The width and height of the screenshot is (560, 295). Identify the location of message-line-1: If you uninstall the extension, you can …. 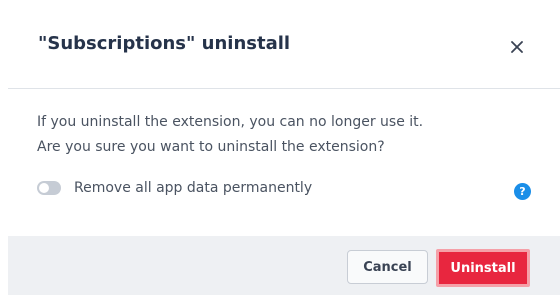
(230, 122).